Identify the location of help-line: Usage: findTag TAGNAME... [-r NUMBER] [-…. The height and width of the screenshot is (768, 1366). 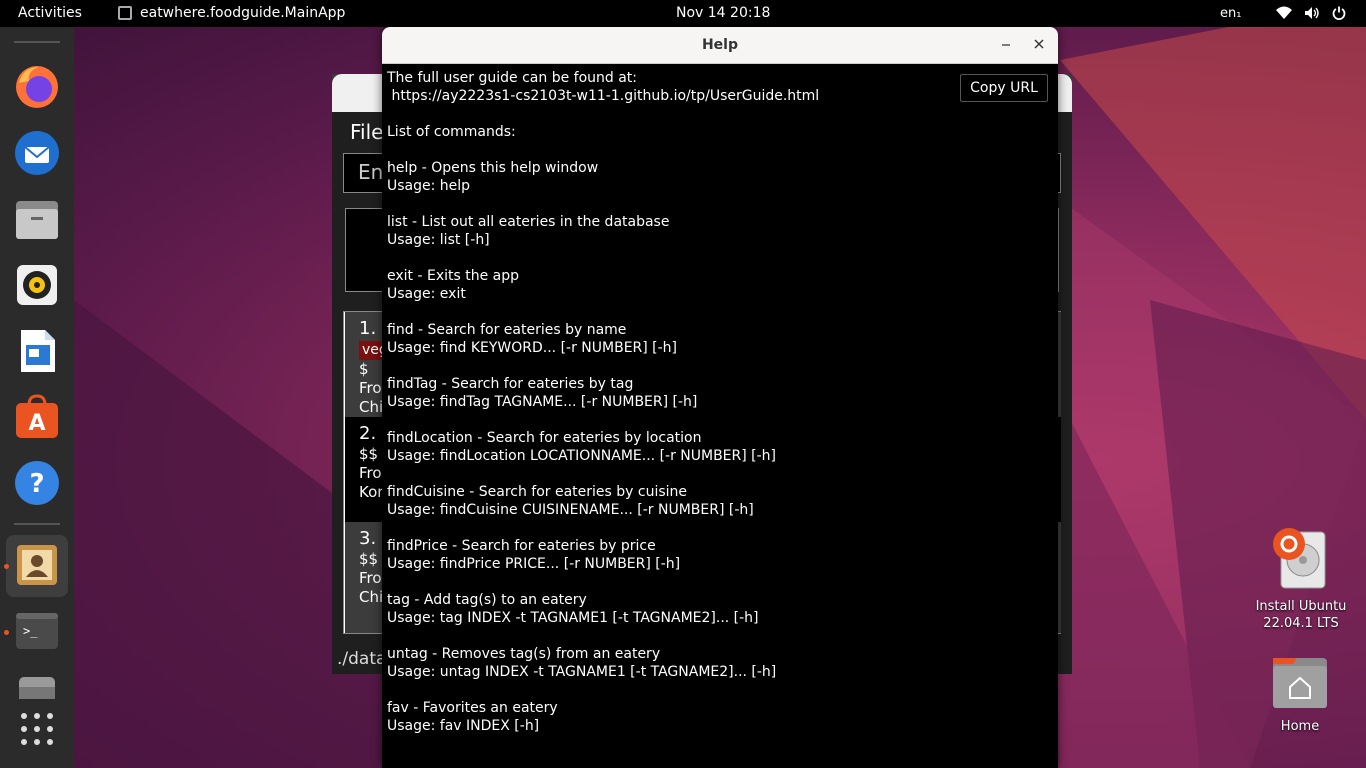
(542, 402).